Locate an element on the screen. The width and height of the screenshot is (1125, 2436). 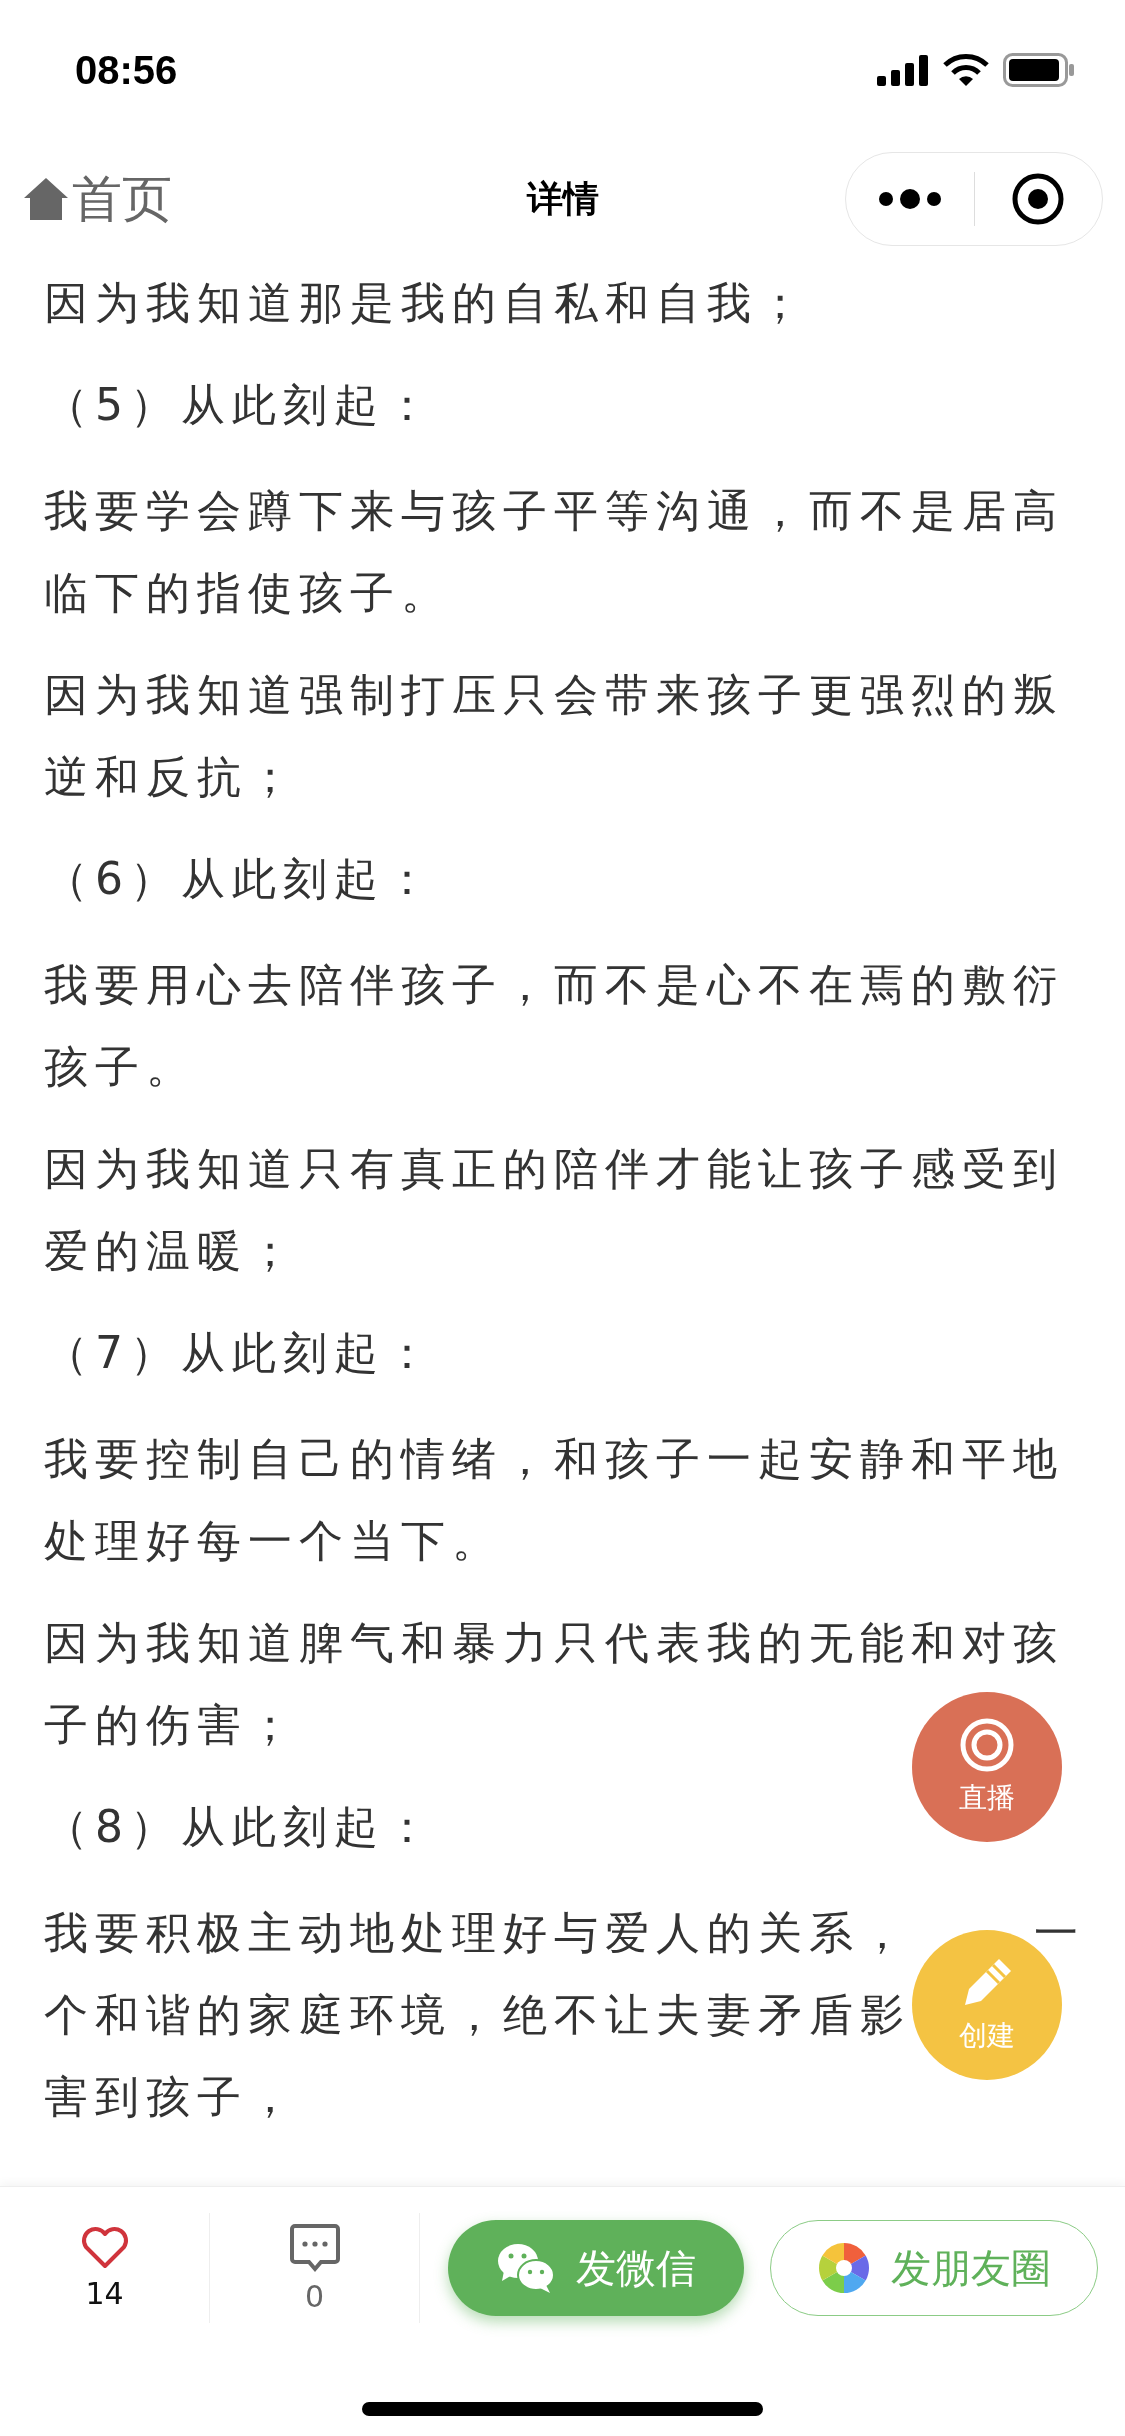
like-button: 14 is located at coordinates (105, 2268).